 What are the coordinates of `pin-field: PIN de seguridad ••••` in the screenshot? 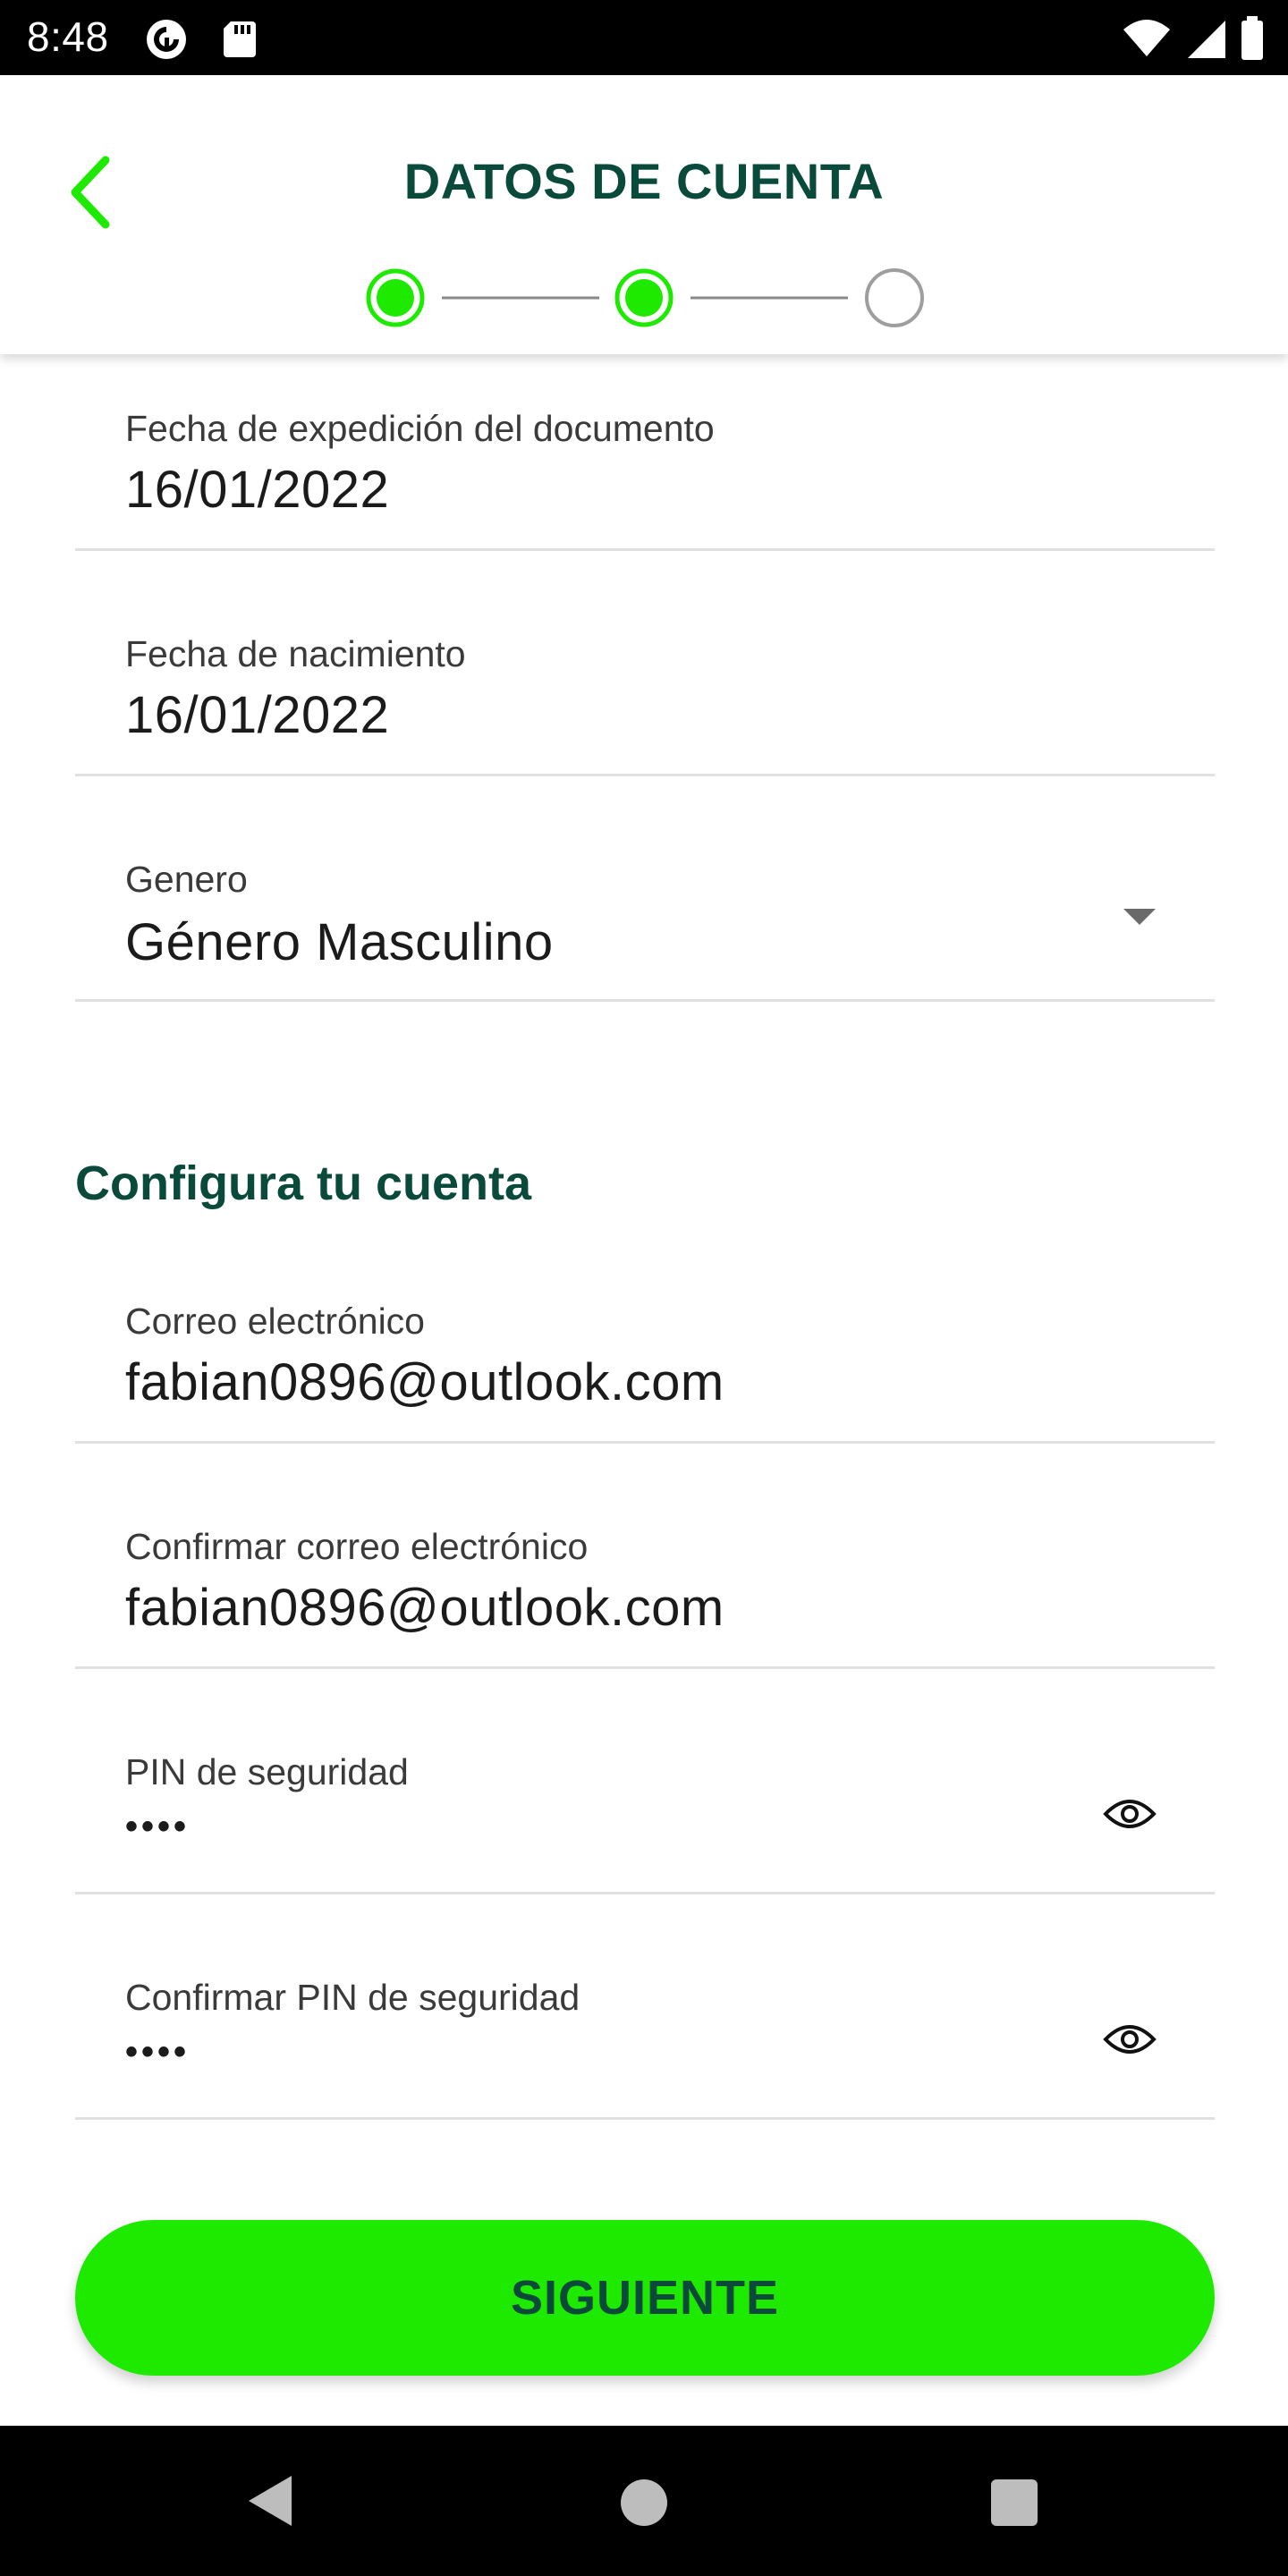 It's located at (645, 1781).